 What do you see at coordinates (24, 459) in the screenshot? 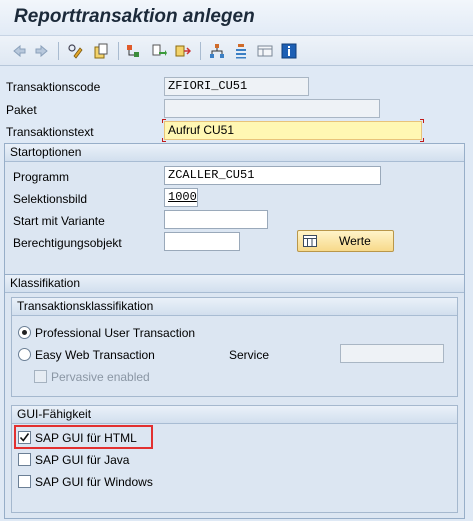
I see `sap-gui-java-checkbox` at bounding box center [24, 459].